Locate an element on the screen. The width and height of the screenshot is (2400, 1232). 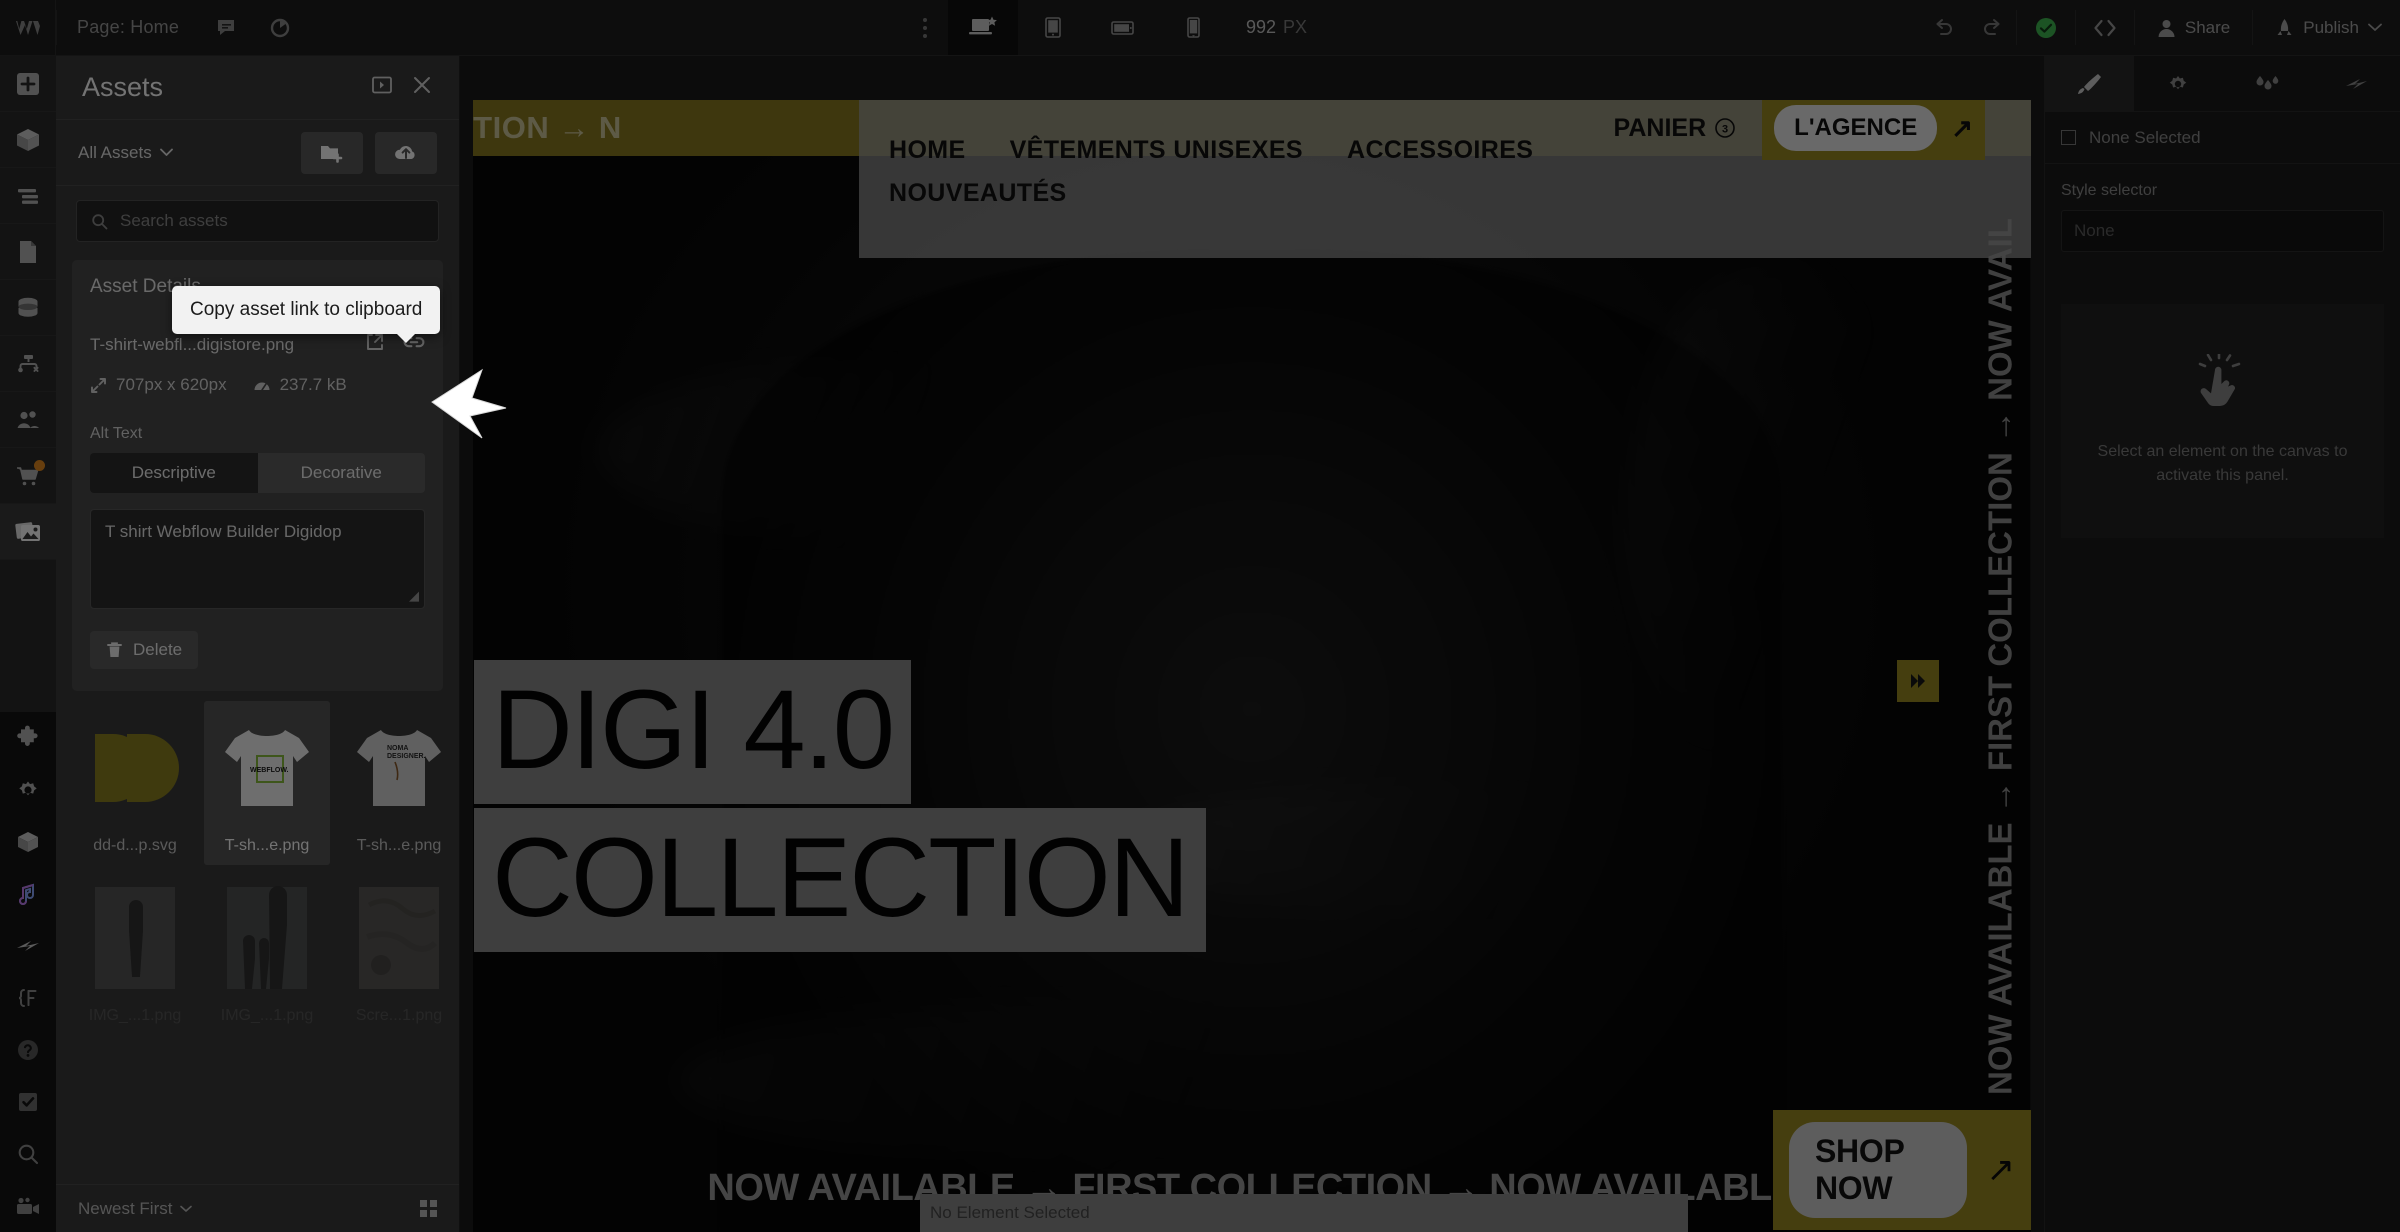
assets-sort-dropdown: Newest First is located at coordinates (135, 1208).